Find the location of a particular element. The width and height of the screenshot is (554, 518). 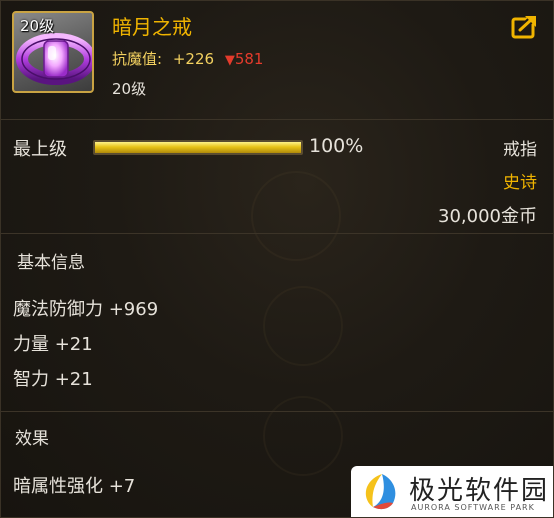

stat-line: 魔法防御力 +969 is located at coordinates (86, 309).